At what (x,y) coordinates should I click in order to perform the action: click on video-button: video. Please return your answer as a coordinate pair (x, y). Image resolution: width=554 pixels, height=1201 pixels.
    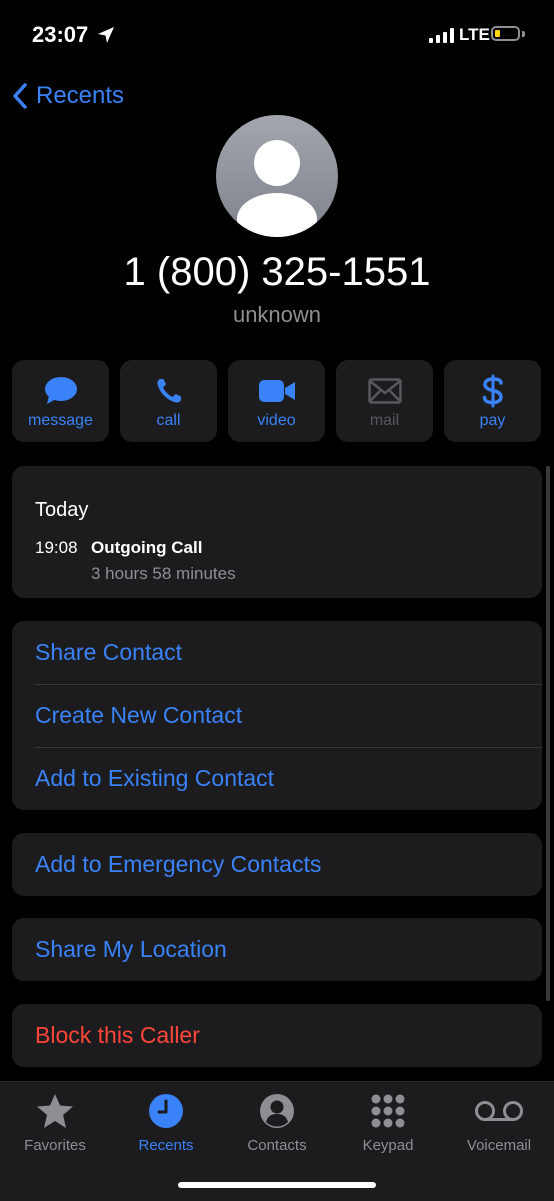
    Looking at the image, I should click on (276, 401).